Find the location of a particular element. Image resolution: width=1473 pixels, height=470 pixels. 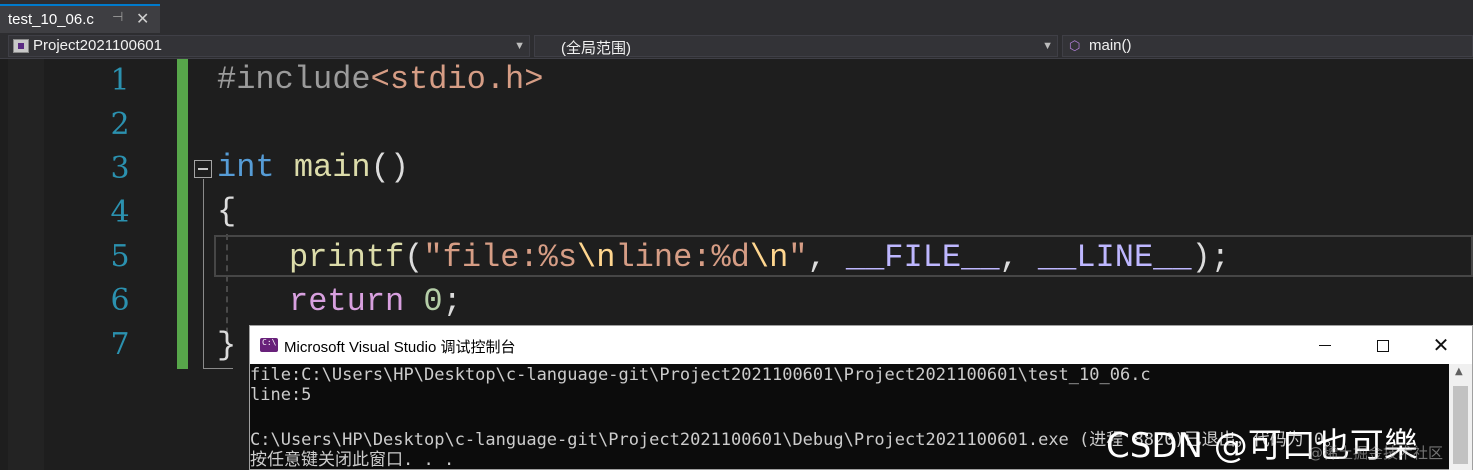

line-macro: __LINE__ is located at coordinates (1114, 257).